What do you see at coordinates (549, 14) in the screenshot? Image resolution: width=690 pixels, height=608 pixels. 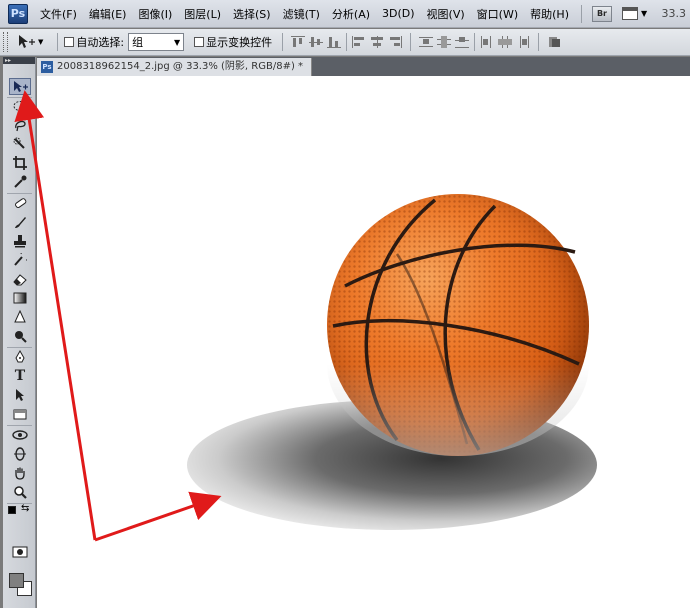 I see `menu-help: 帮助(H)` at bounding box center [549, 14].